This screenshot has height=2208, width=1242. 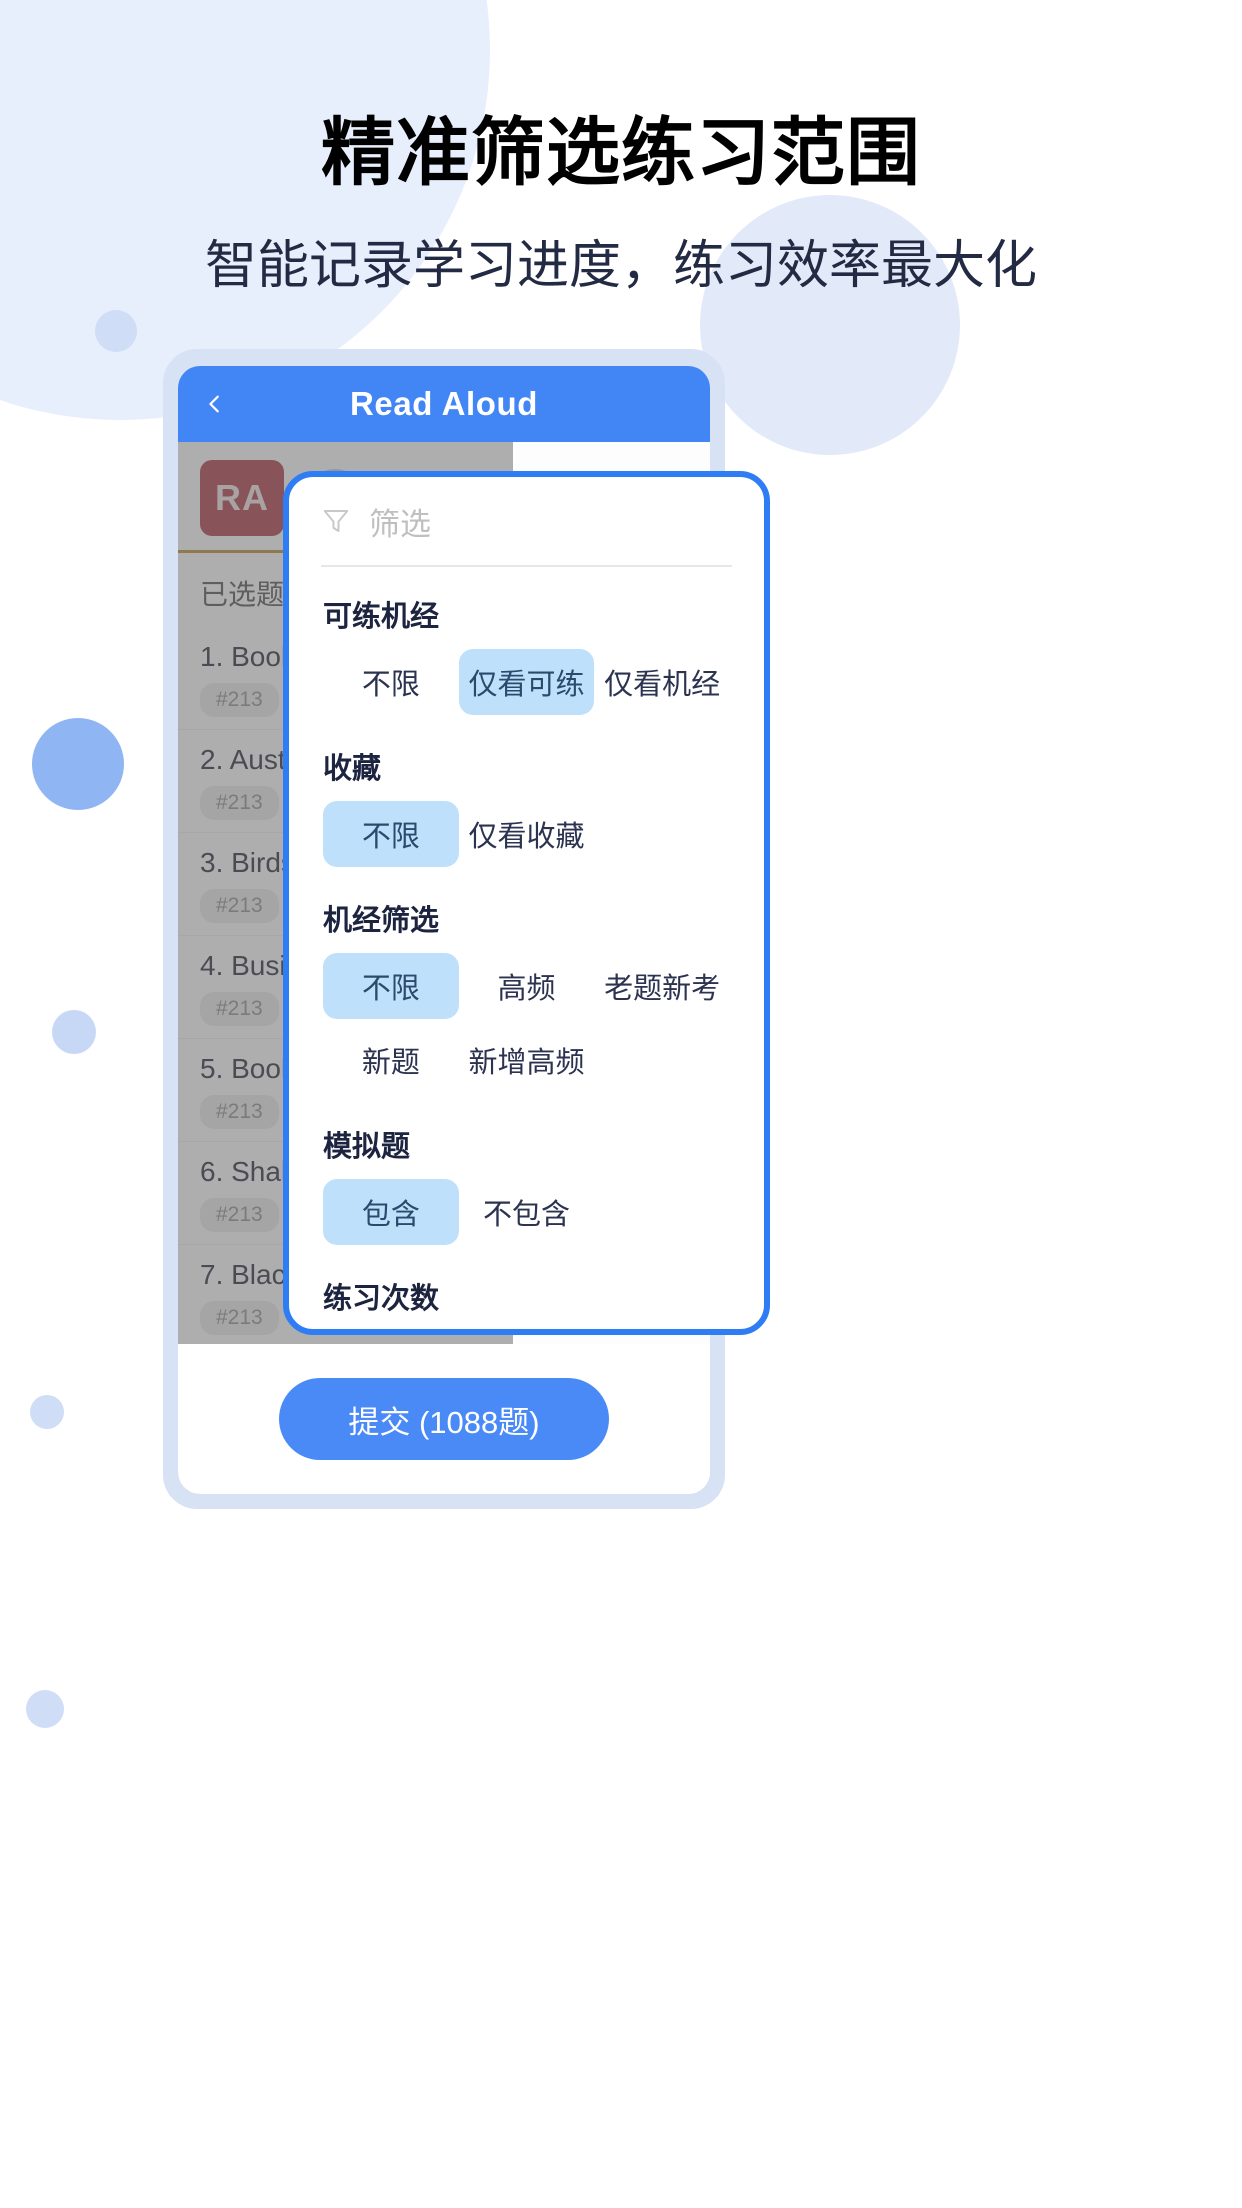 I want to click on filter-option: 高频, so click(x=527, y=986).